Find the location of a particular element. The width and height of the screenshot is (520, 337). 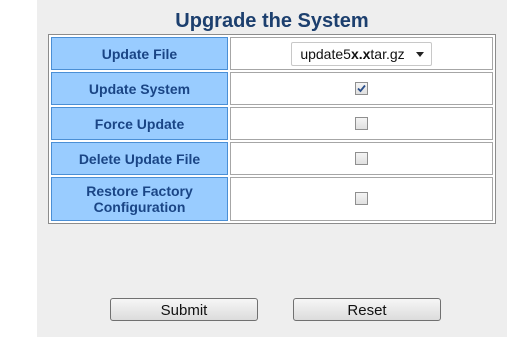

delete-update-file-label: Delete Update File is located at coordinates (139, 158).